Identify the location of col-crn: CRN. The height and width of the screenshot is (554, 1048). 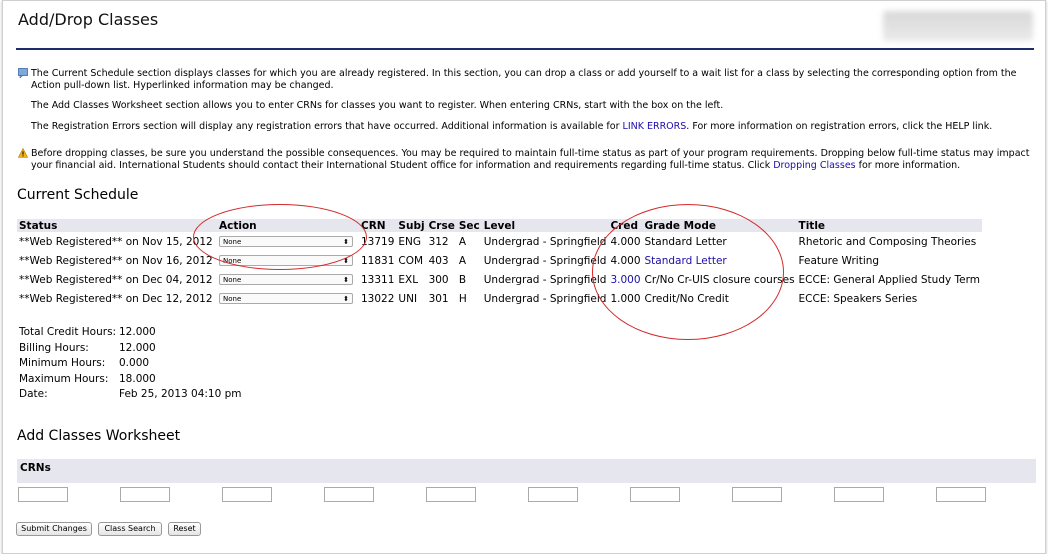
(378, 225).